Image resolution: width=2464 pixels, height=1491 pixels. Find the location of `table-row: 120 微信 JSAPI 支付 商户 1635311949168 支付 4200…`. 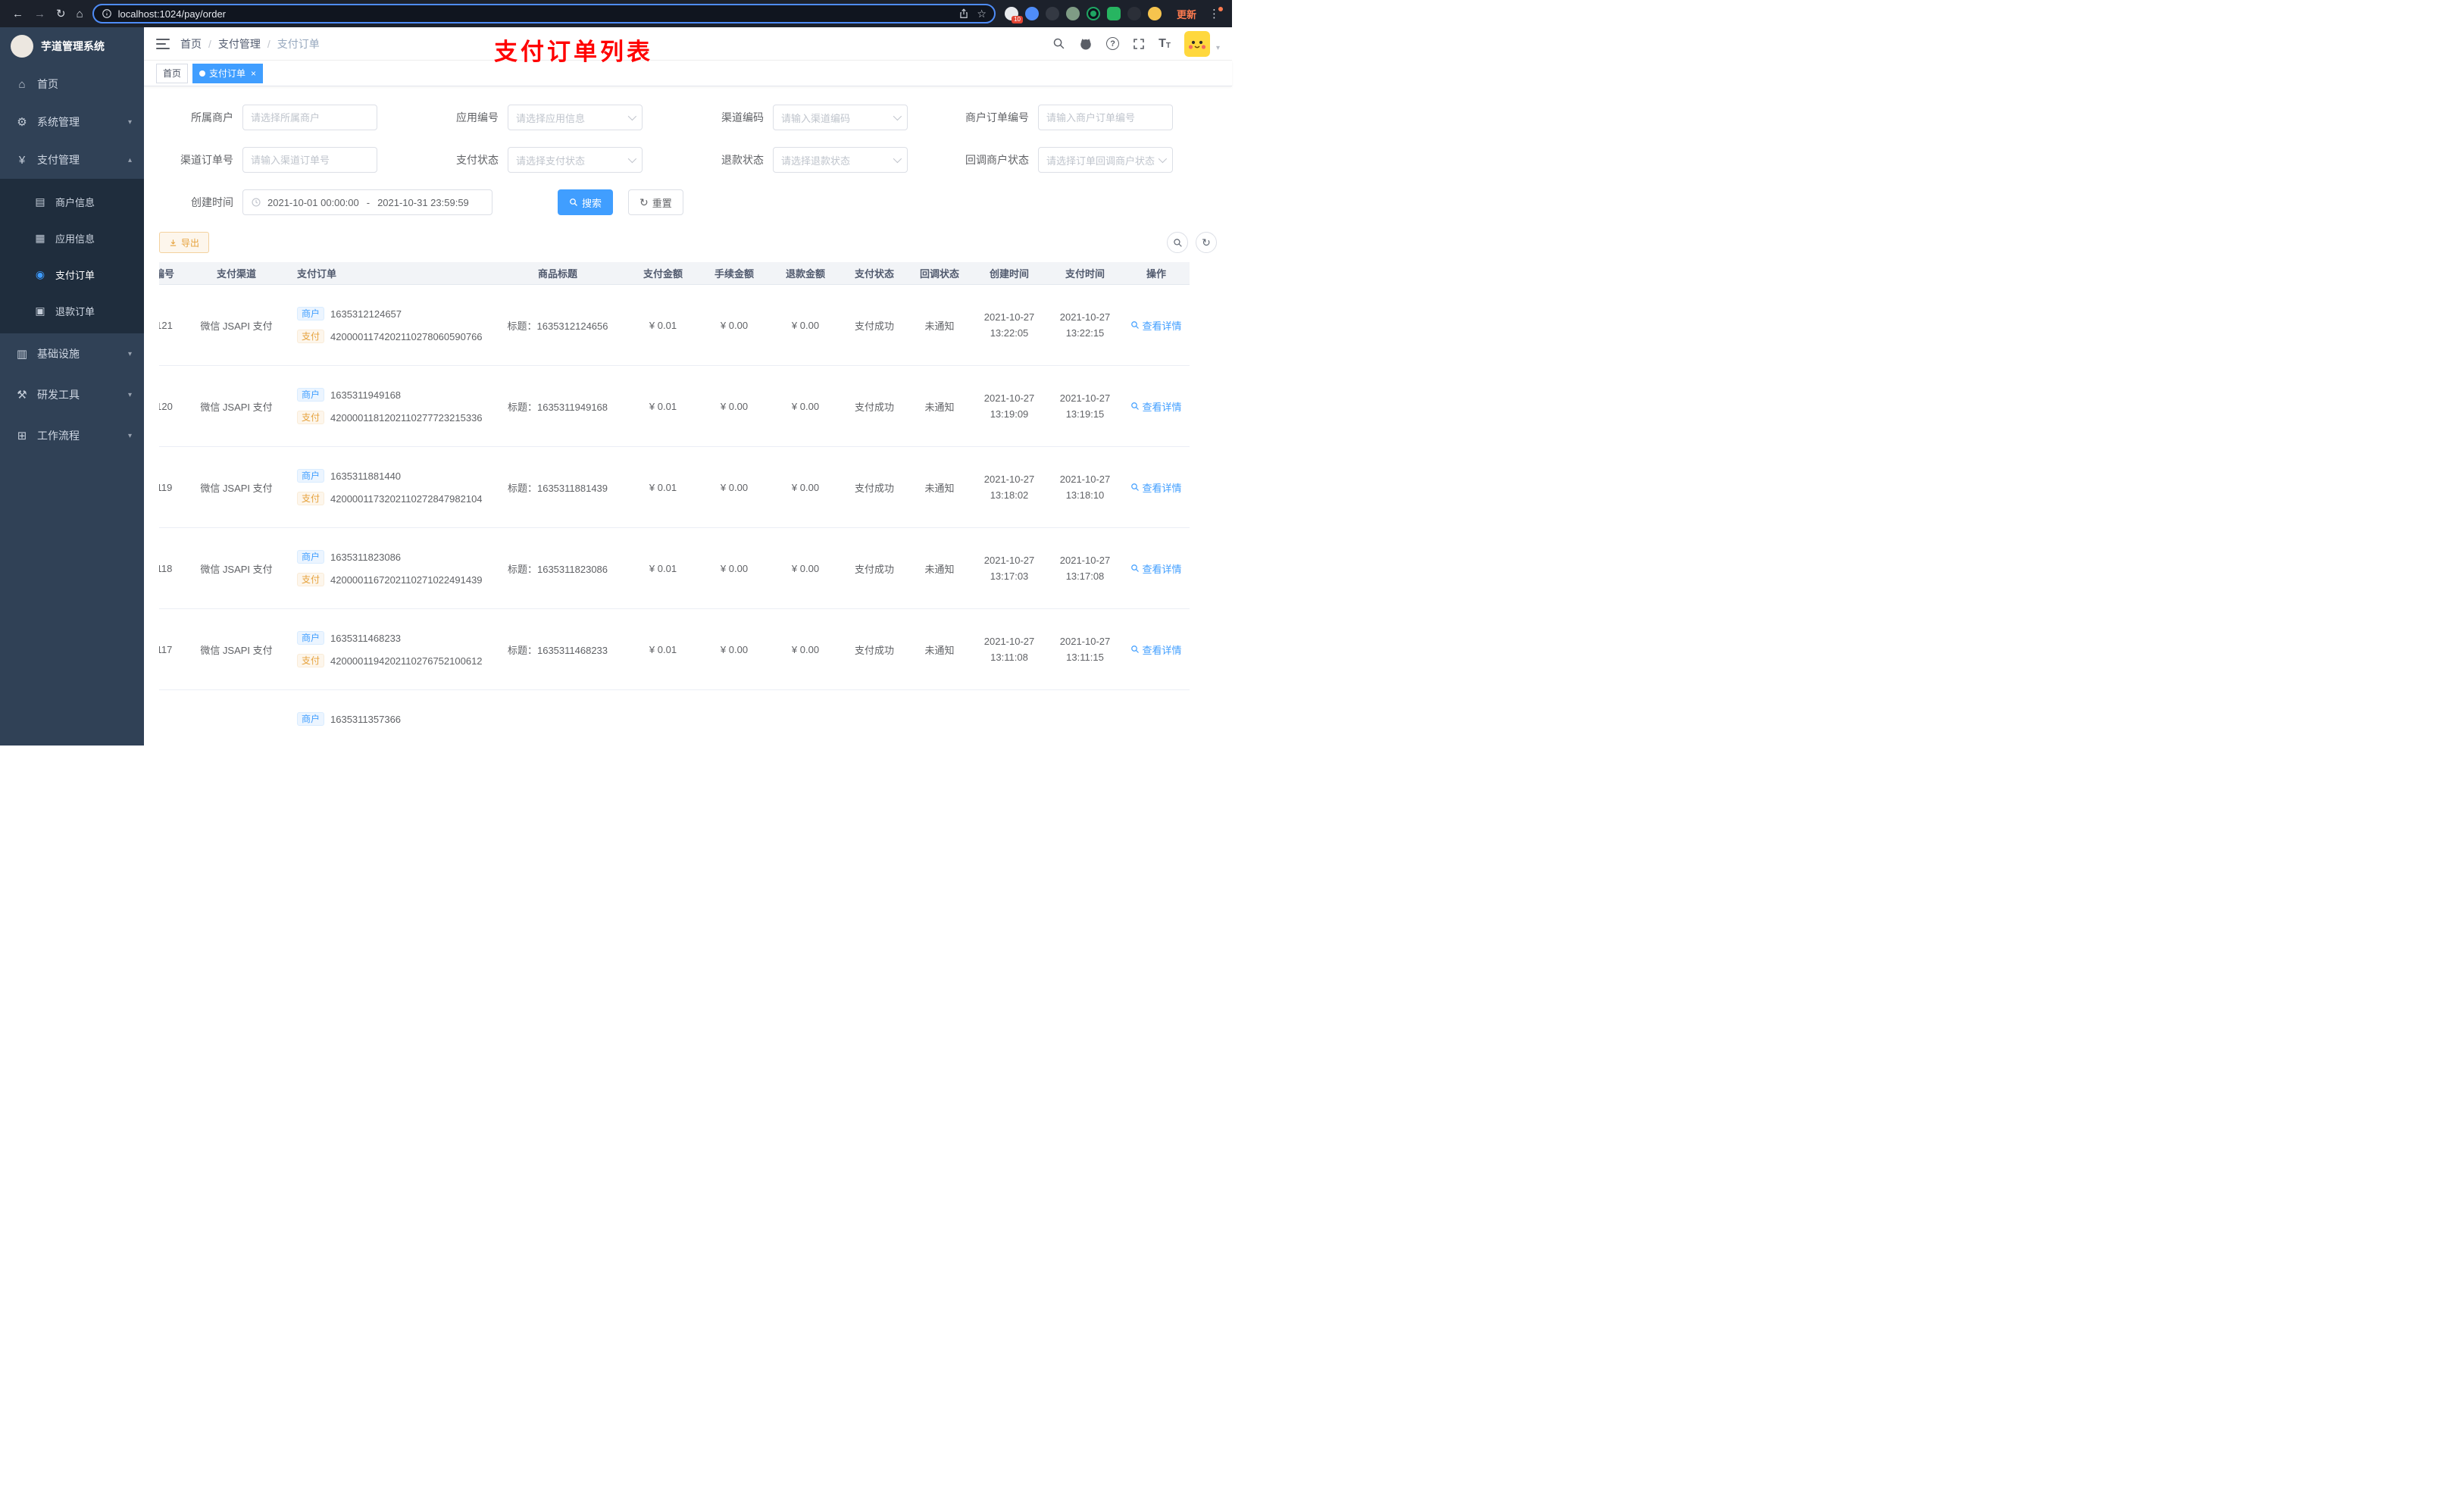

table-row: 120 微信 JSAPI 支付 商户 1635311949168 支付 4200… is located at coordinates (674, 406).